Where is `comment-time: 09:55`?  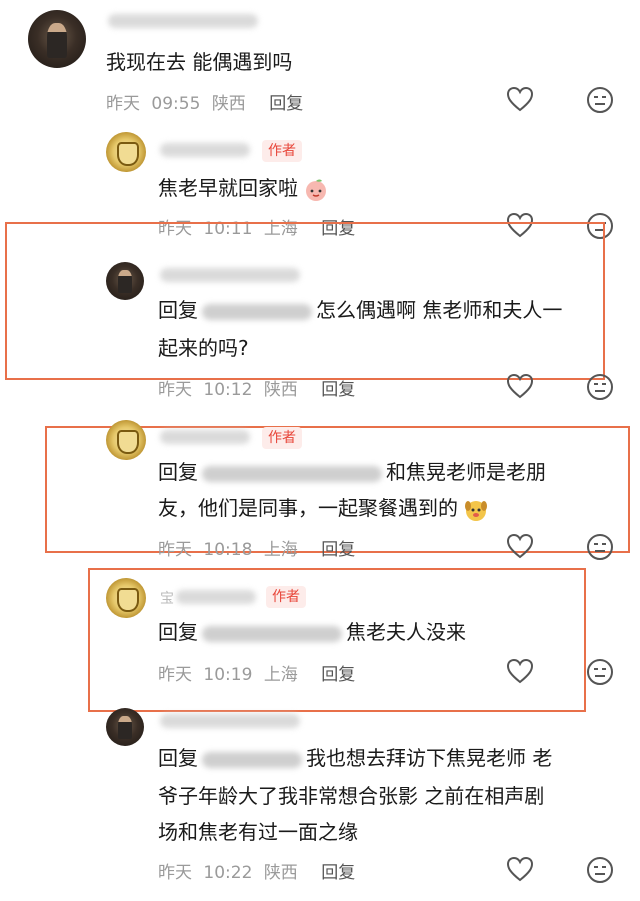
comment-time: 09:55 is located at coordinates (176, 104).